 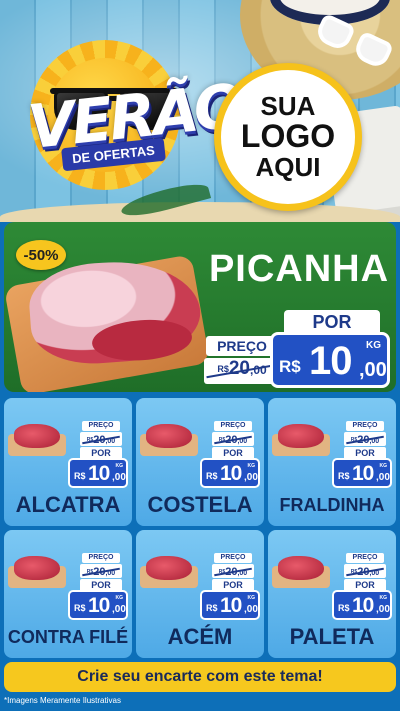 I want to click on product-name: ALCATRA, so click(x=68, y=504).